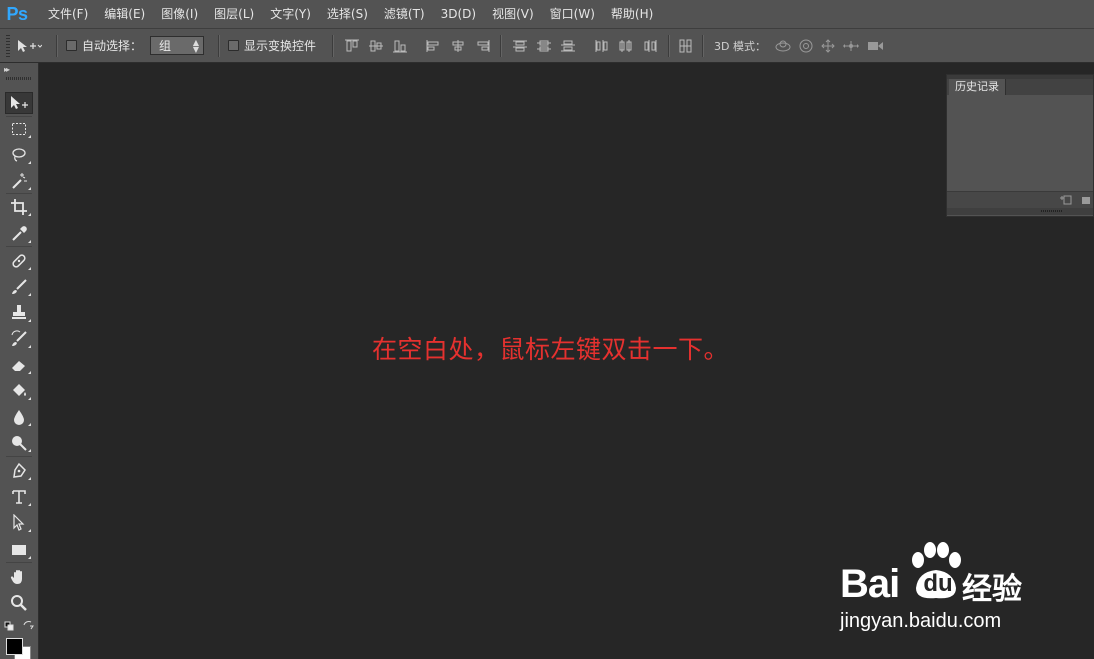  I want to click on collapse-toolbox-icon: ▸▸, so click(7, 69).